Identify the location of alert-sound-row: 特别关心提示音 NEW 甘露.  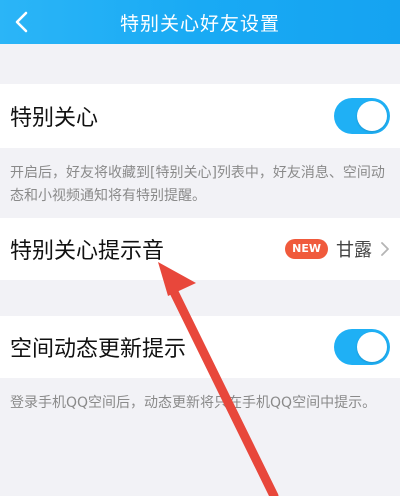
(200, 249).